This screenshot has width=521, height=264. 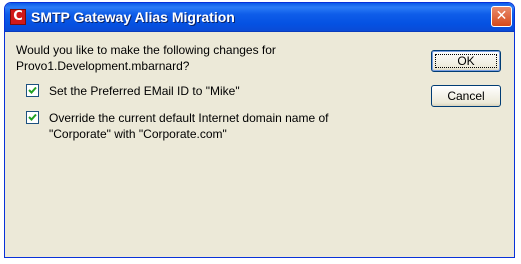 I want to click on cancel-button-label: Cancel, so click(x=466, y=96).